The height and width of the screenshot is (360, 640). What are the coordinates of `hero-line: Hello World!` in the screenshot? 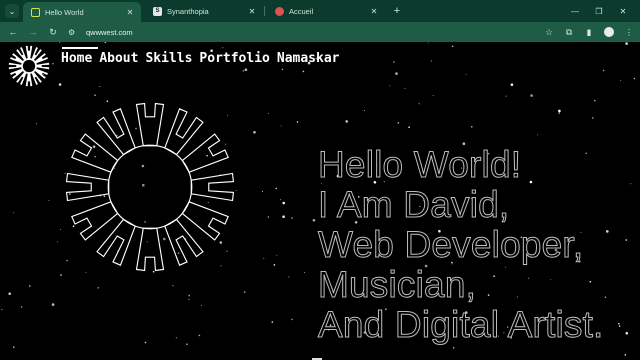 It's located at (420, 164).